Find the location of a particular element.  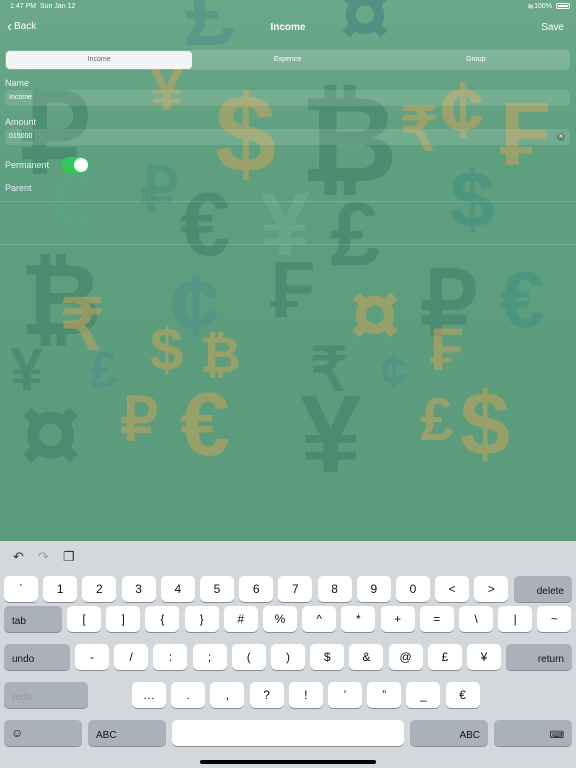

key: - is located at coordinates (92, 657).